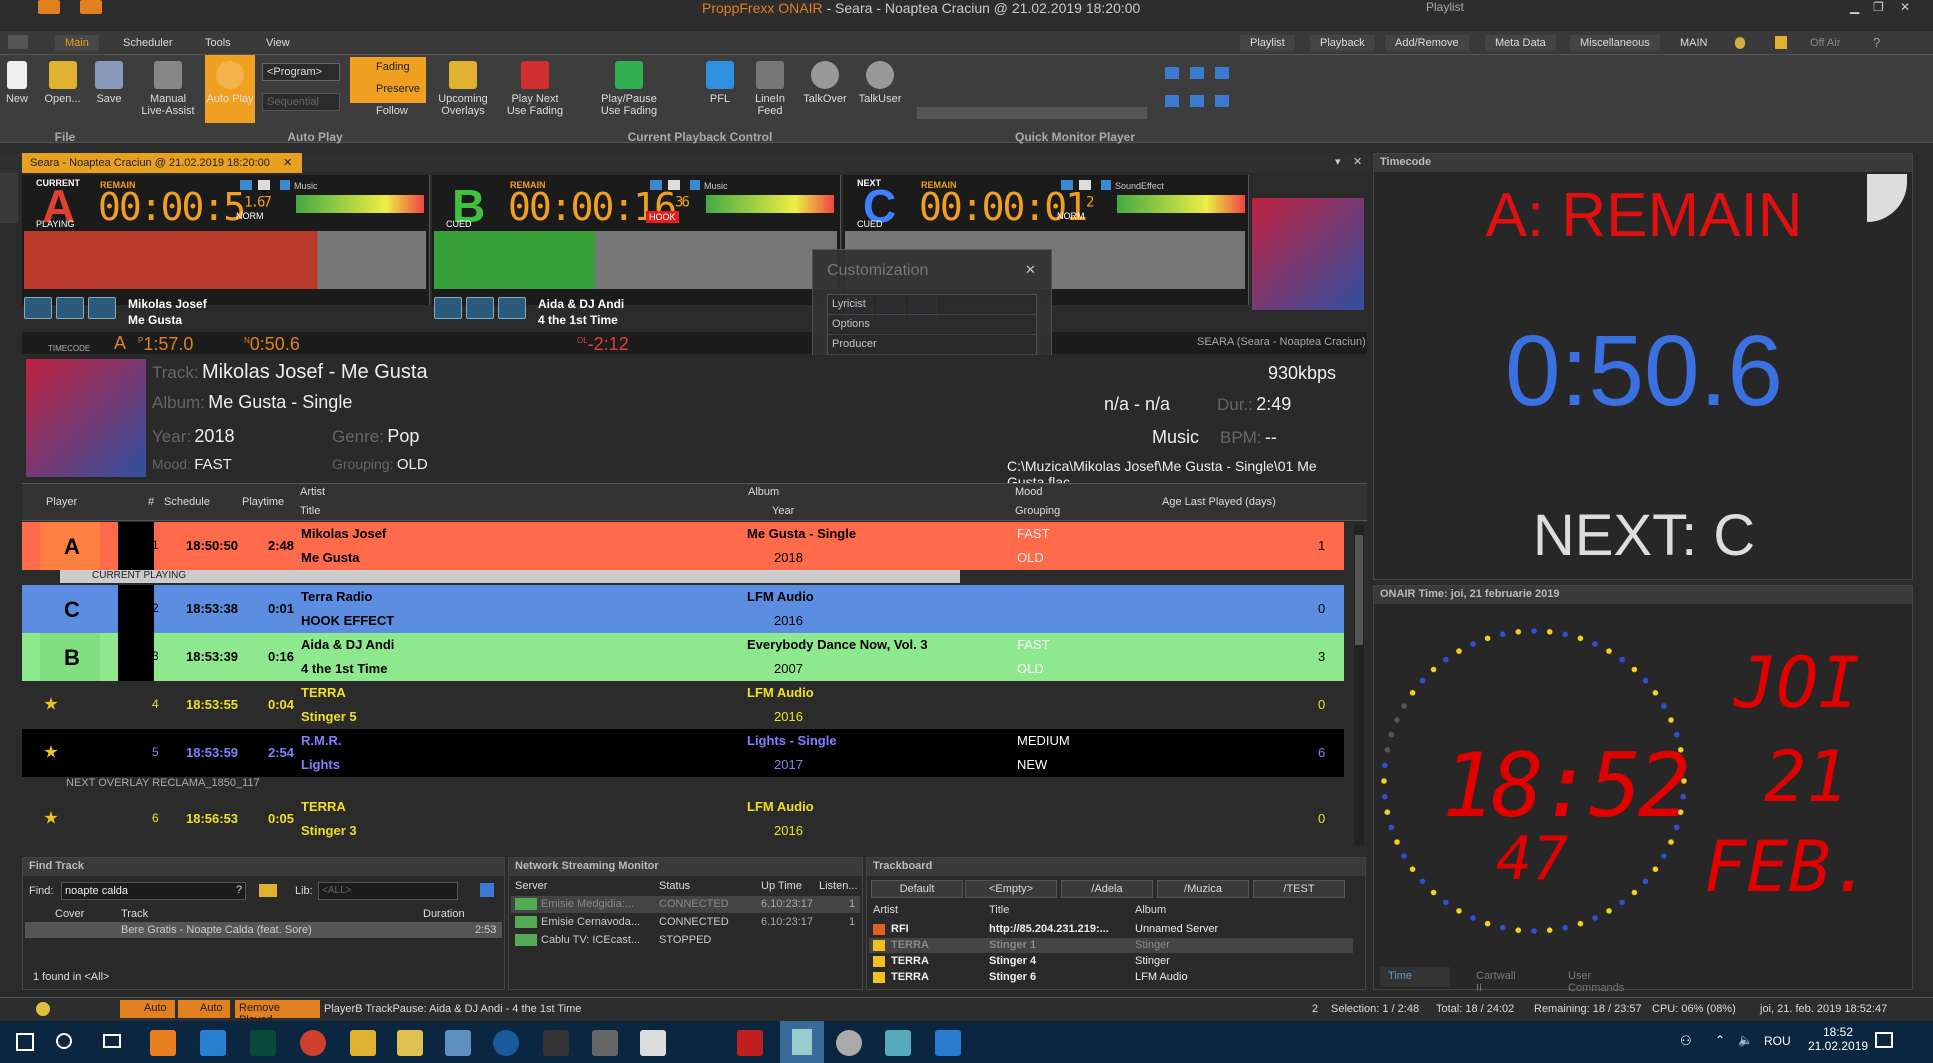  I want to click on quick-access-icon, so click(91, 7).